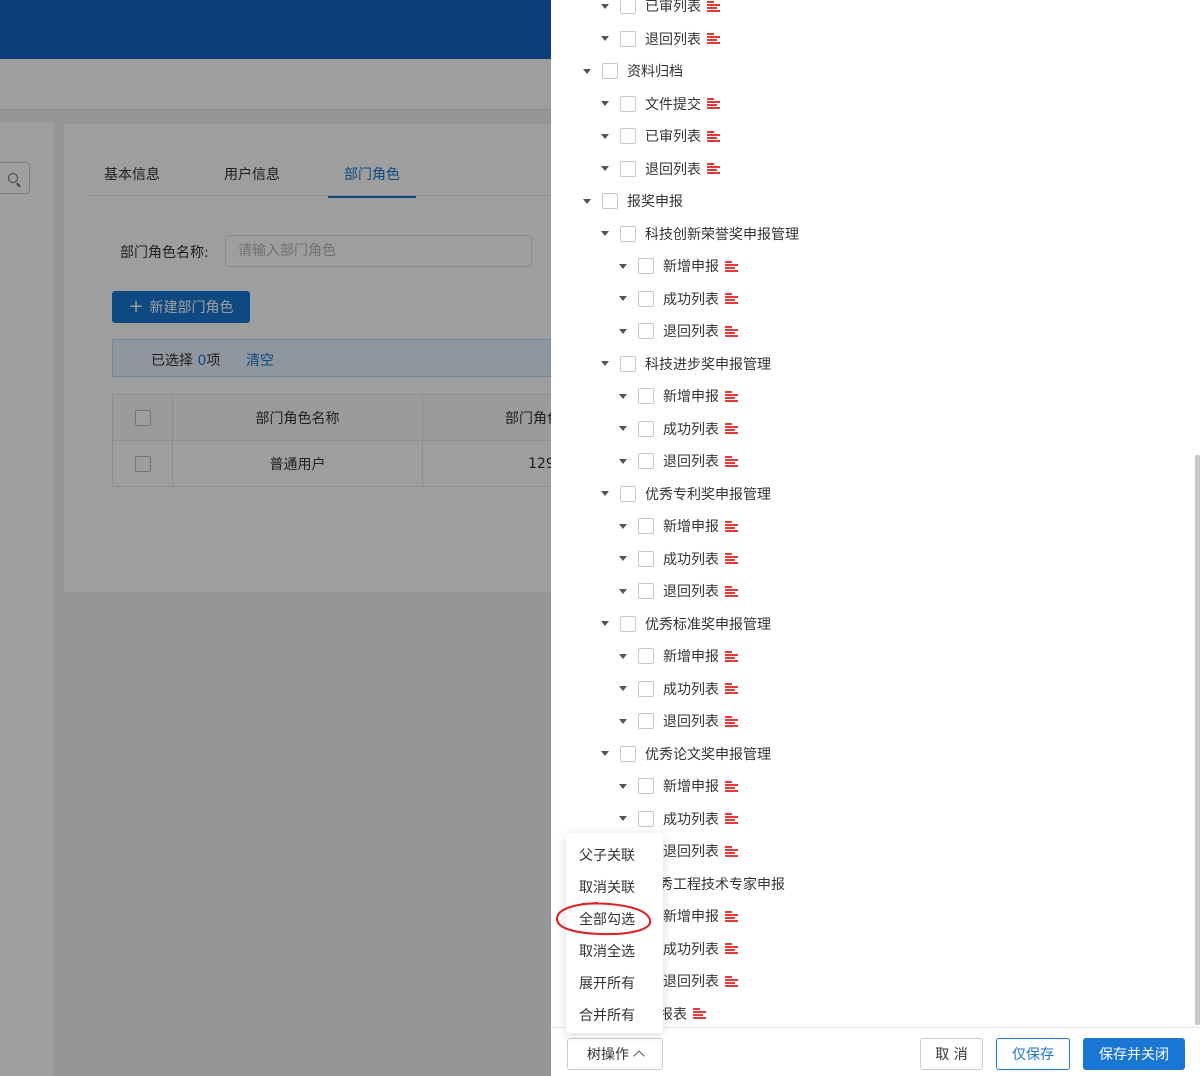 The width and height of the screenshot is (1200, 1076). I want to click on tree-node: 优秀专利奖申报管理, so click(686, 494).